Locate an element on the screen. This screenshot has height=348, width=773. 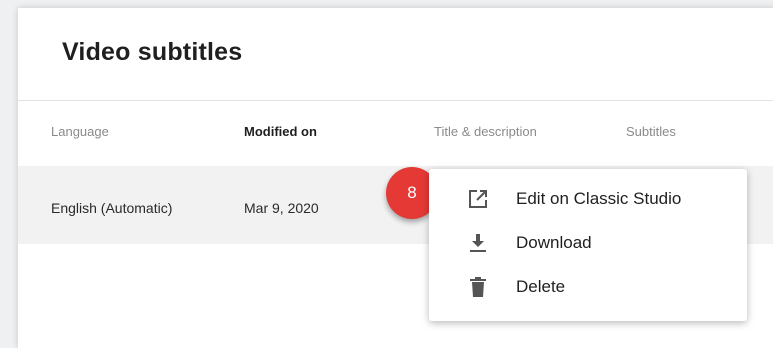
menu-item-download: Download is located at coordinates (588, 243).